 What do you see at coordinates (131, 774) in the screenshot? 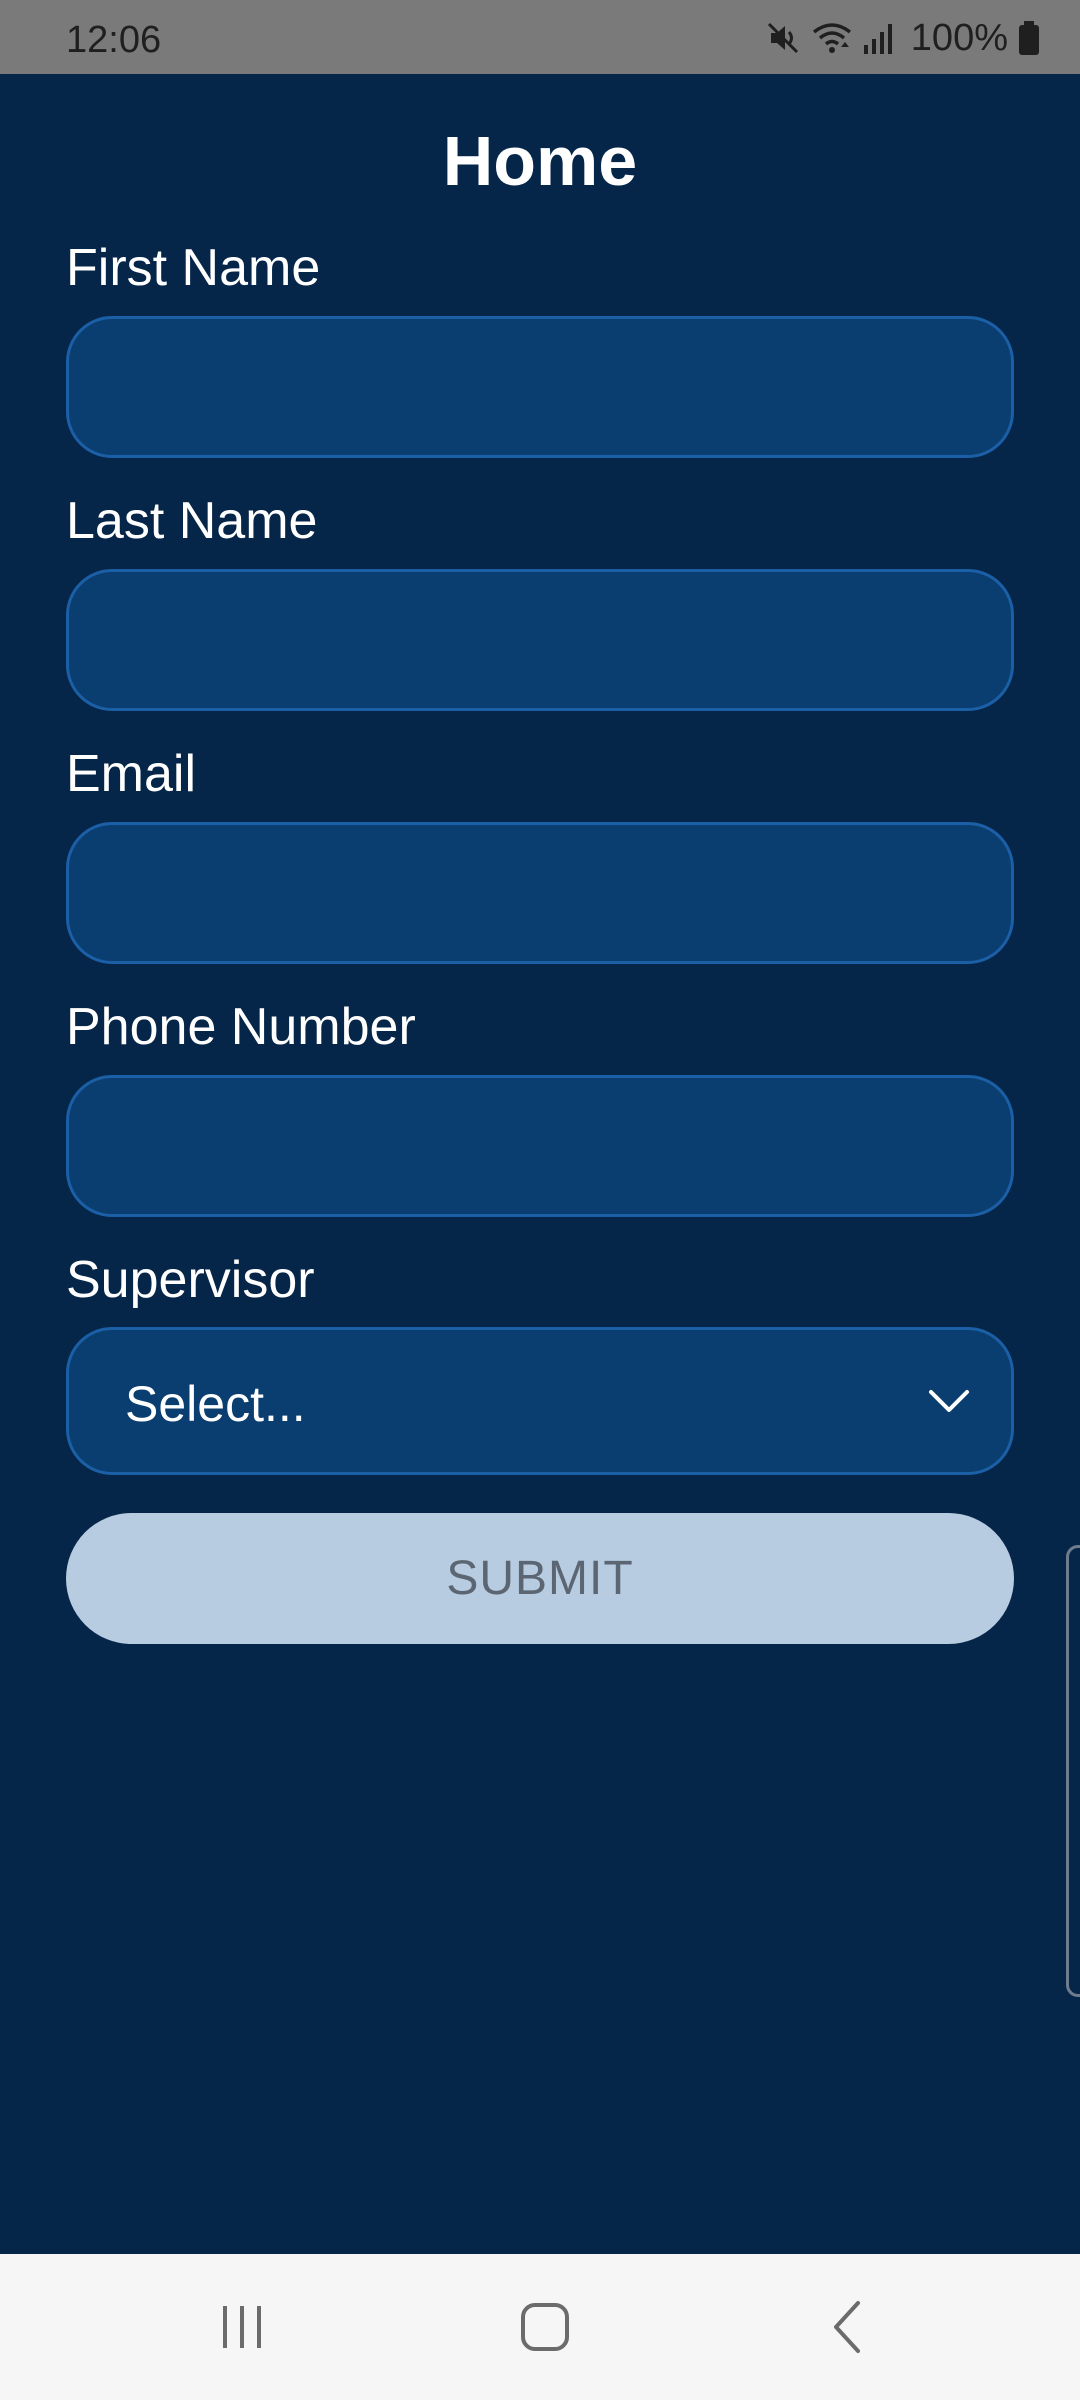
I see `email-label: Email` at bounding box center [131, 774].